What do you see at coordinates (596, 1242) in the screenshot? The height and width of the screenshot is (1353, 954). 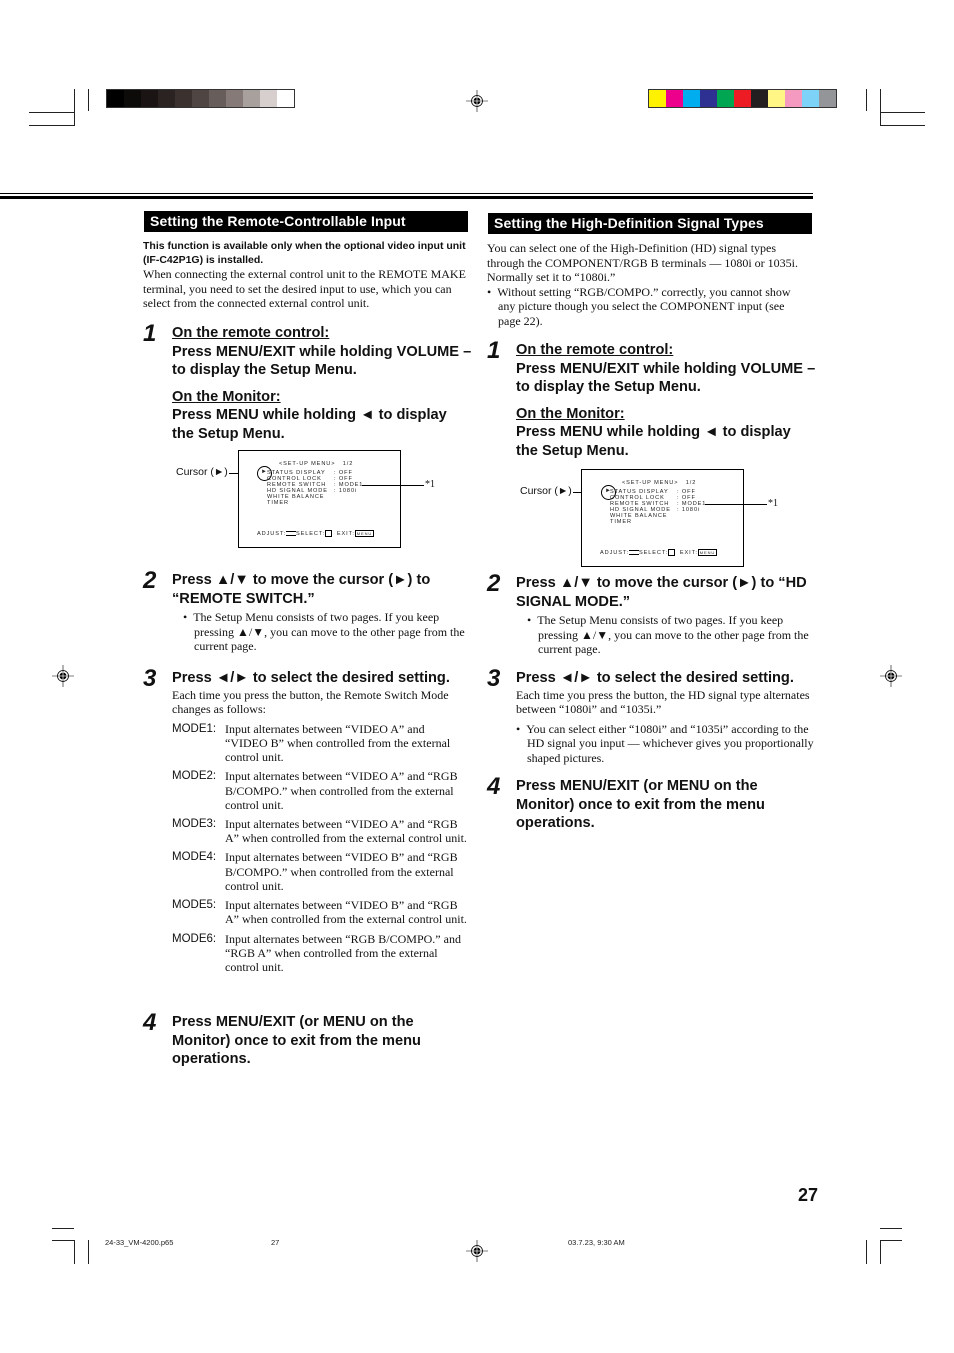 I see `timestamp: 03.7.23, 9:30 AM` at bounding box center [596, 1242].